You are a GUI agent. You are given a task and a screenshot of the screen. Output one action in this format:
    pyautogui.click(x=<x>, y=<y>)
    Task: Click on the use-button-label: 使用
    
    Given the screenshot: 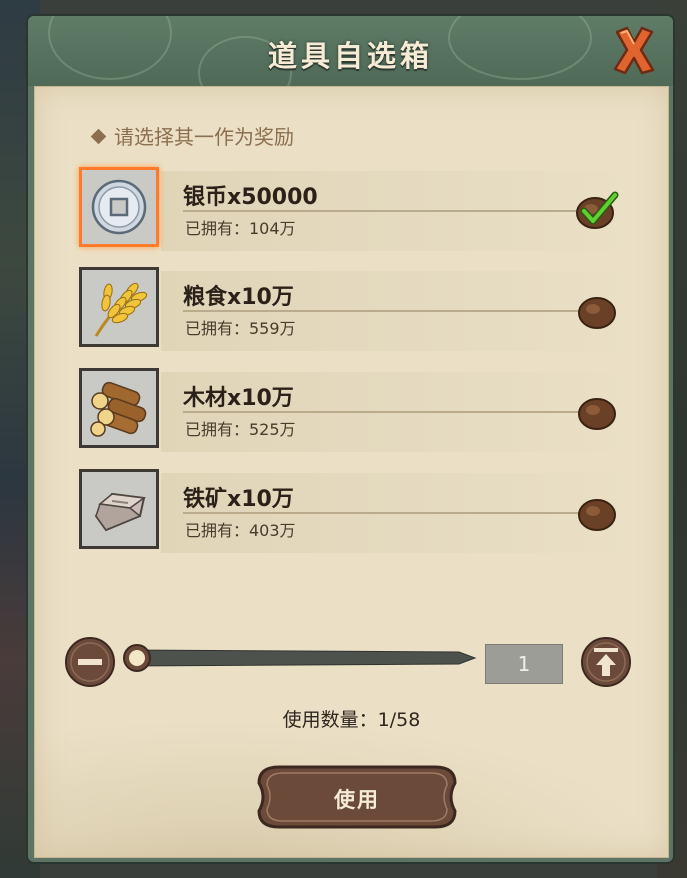 What is the action you would take?
    pyautogui.click(x=357, y=800)
    